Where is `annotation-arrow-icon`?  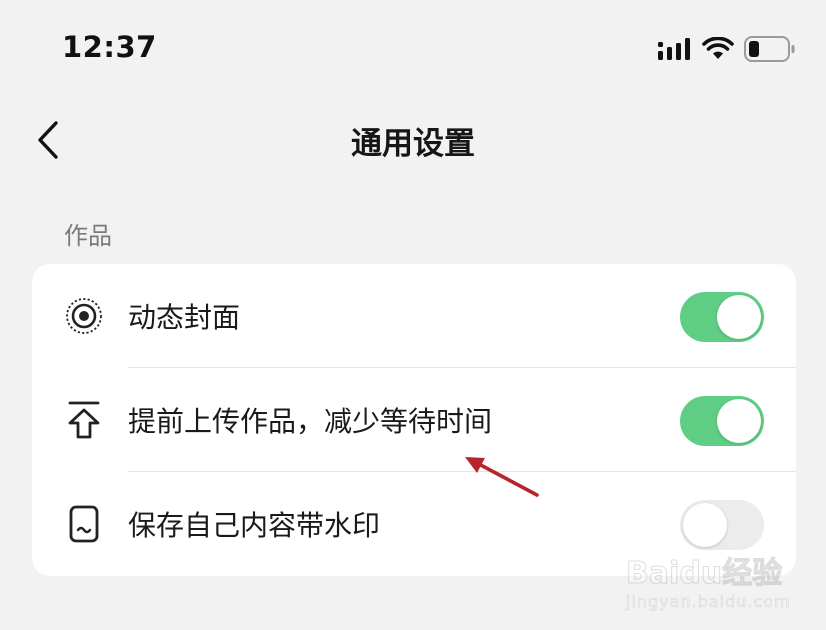
annotation-arrow-icon is located at coordinates (502, 477).